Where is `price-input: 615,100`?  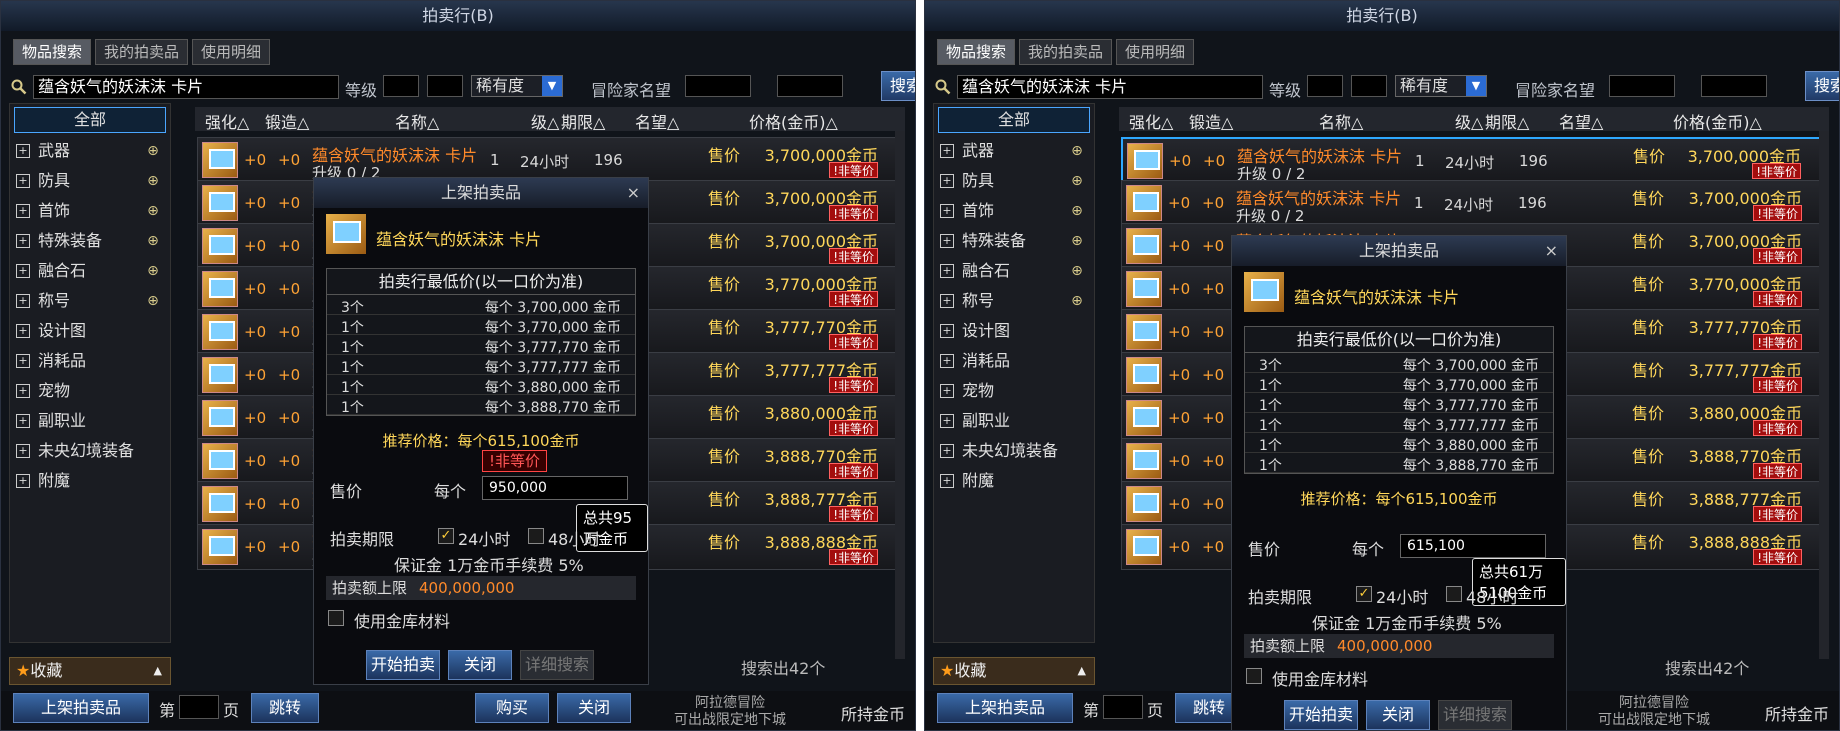
price-input: 615,100 is located at coordinates (1473, 546).